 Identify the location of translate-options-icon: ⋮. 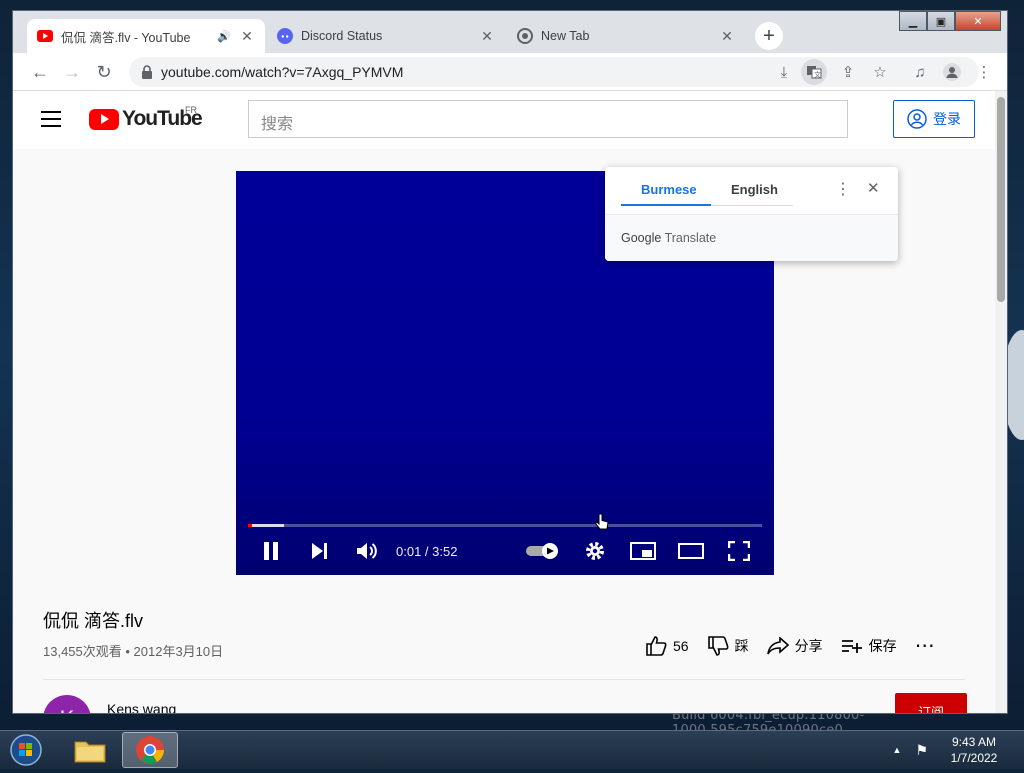
(843, 189).